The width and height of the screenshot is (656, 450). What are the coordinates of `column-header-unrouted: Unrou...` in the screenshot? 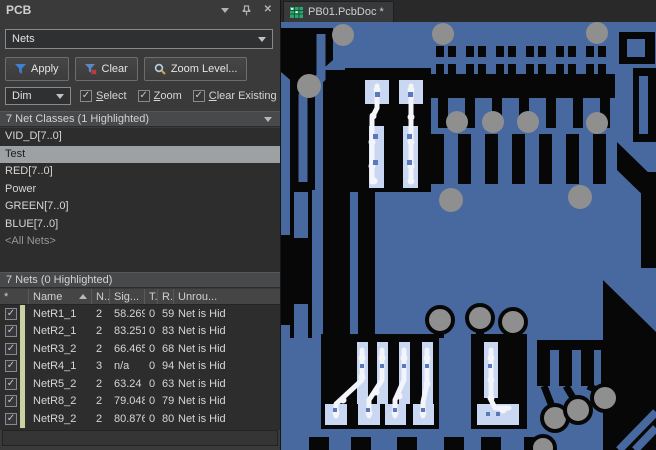 It's located at (227, 296).